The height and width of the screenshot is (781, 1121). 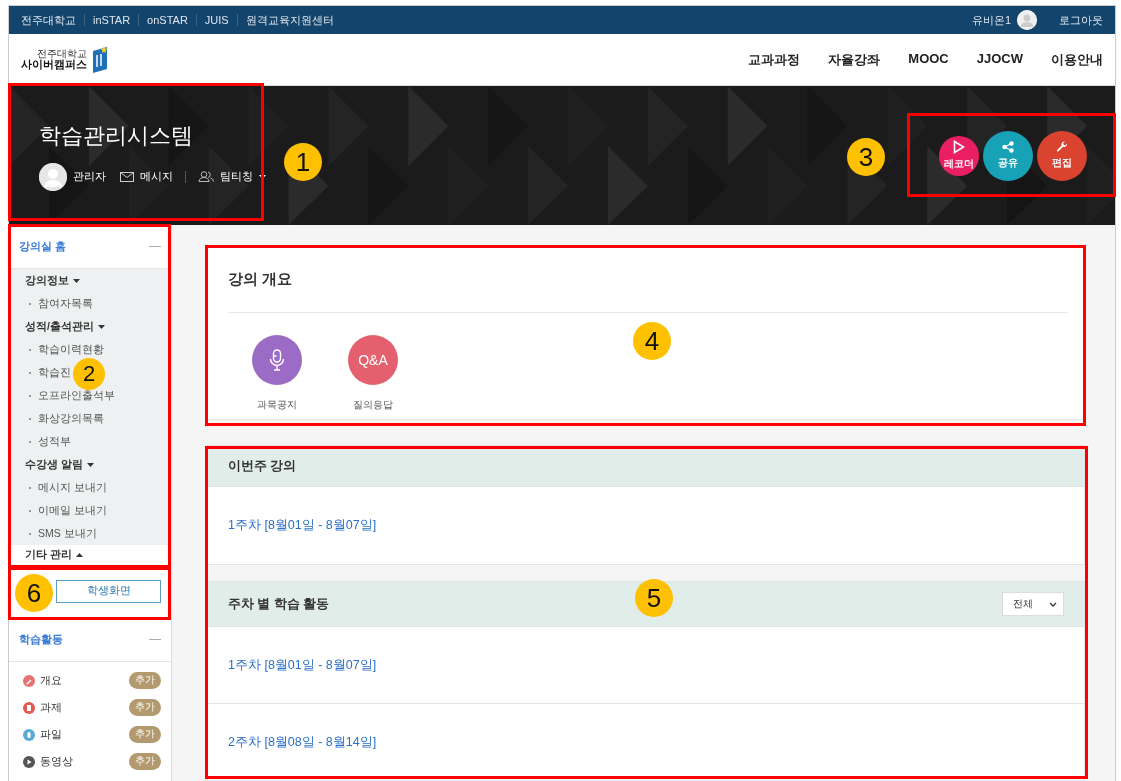 I want to click on course-title: 학습관리시스템, so click(x=116, y=135).